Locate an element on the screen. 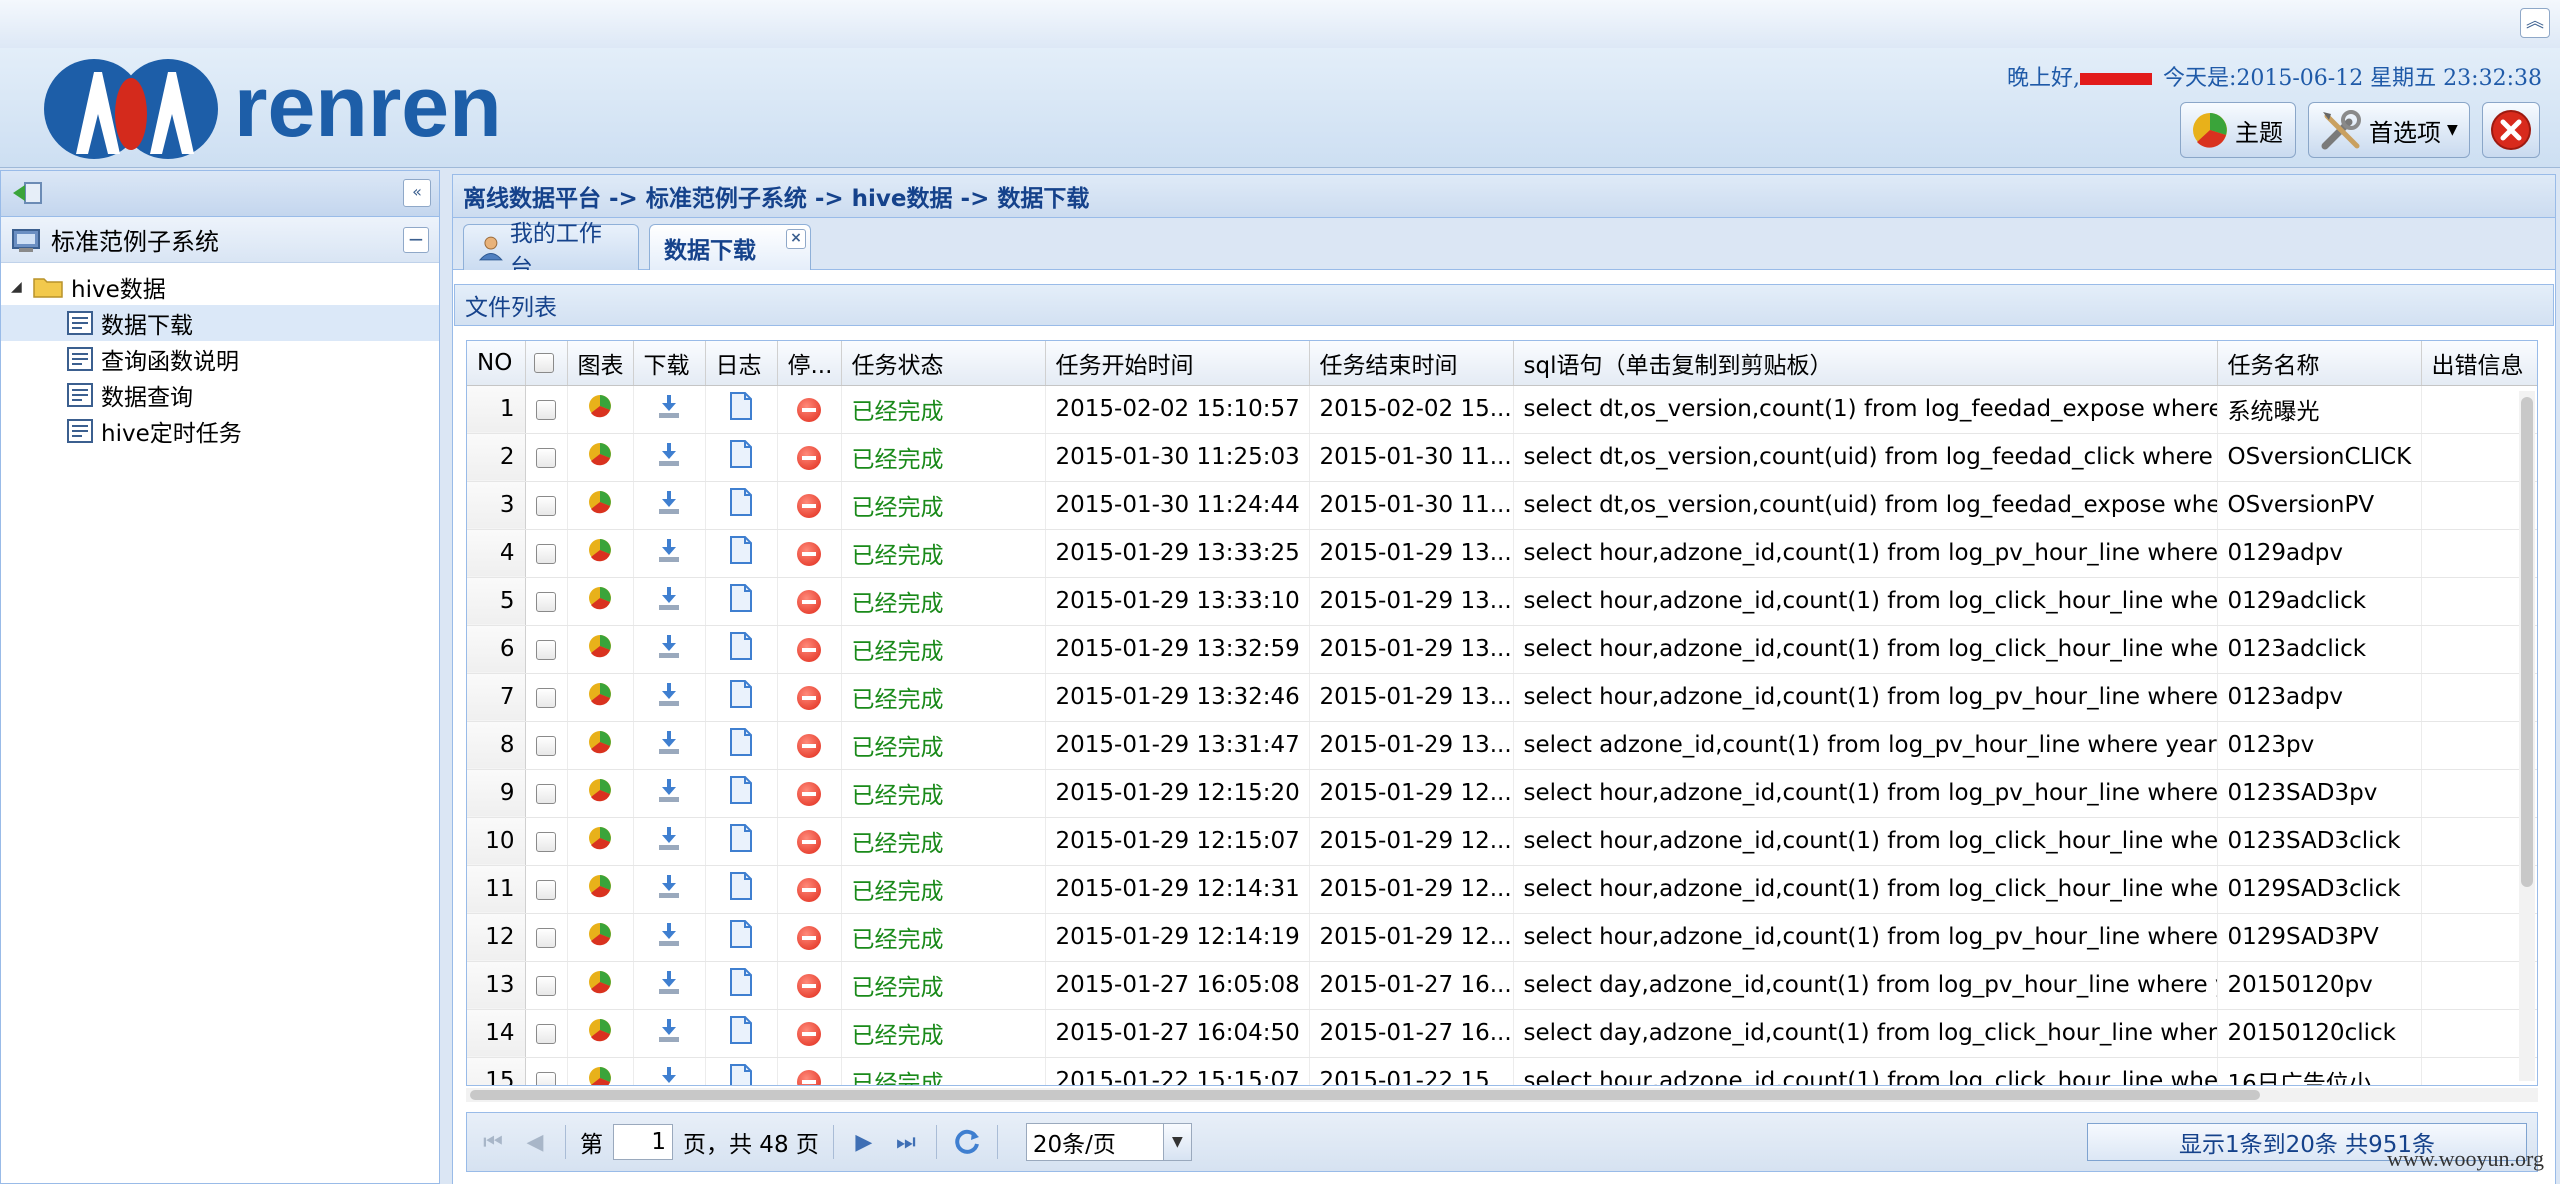  tree-node-hive: ◢ hive数据 is located at coordinates (220, 287).